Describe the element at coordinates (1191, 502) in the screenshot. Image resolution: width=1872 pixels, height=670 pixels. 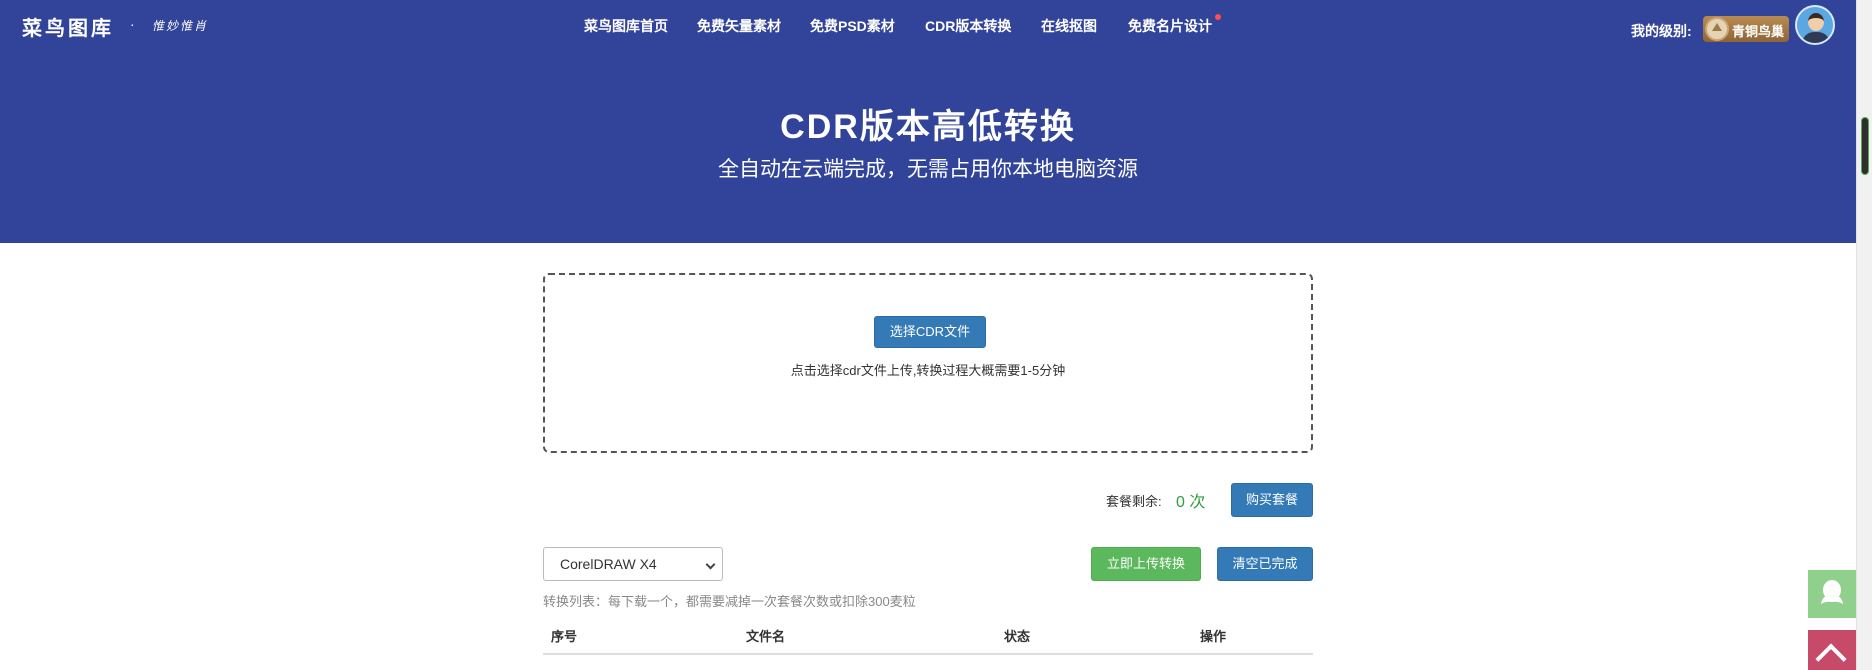
I see `quota-value: 0 次` at that location.